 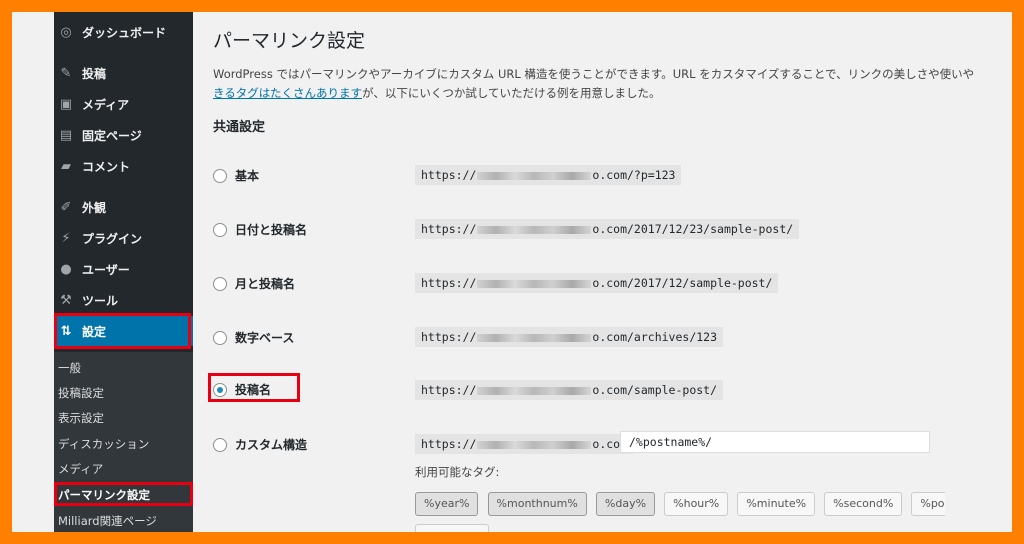 I want to click on user-icon: ●, so click(x=66, y=269).